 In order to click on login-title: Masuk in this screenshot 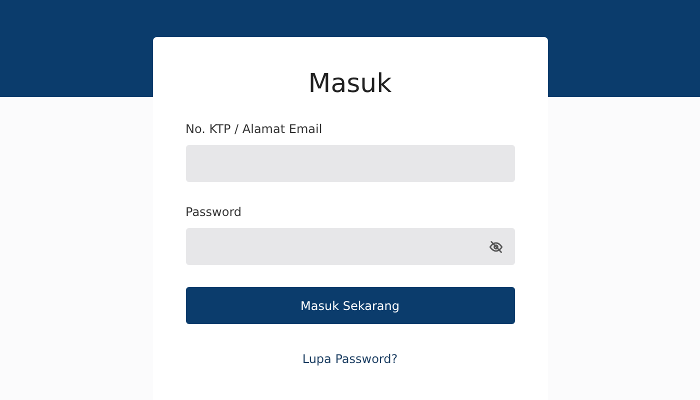, I will do `click(350, 84)`.